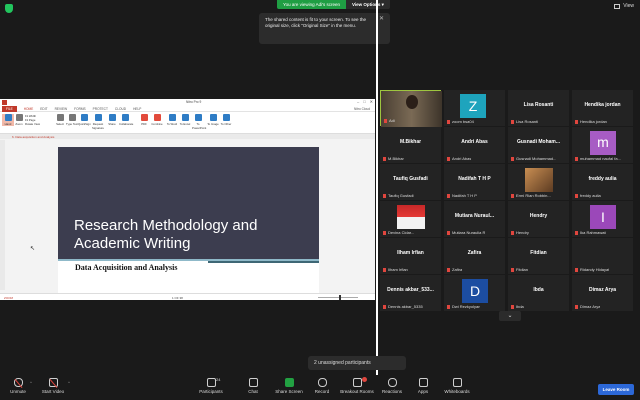 The width and height of the screenshot is (640, 400). What do you see at coordinates (522, 232) in the screenshot?
I see `participant-label-text: Hendry` at bounding box center [522, 232].